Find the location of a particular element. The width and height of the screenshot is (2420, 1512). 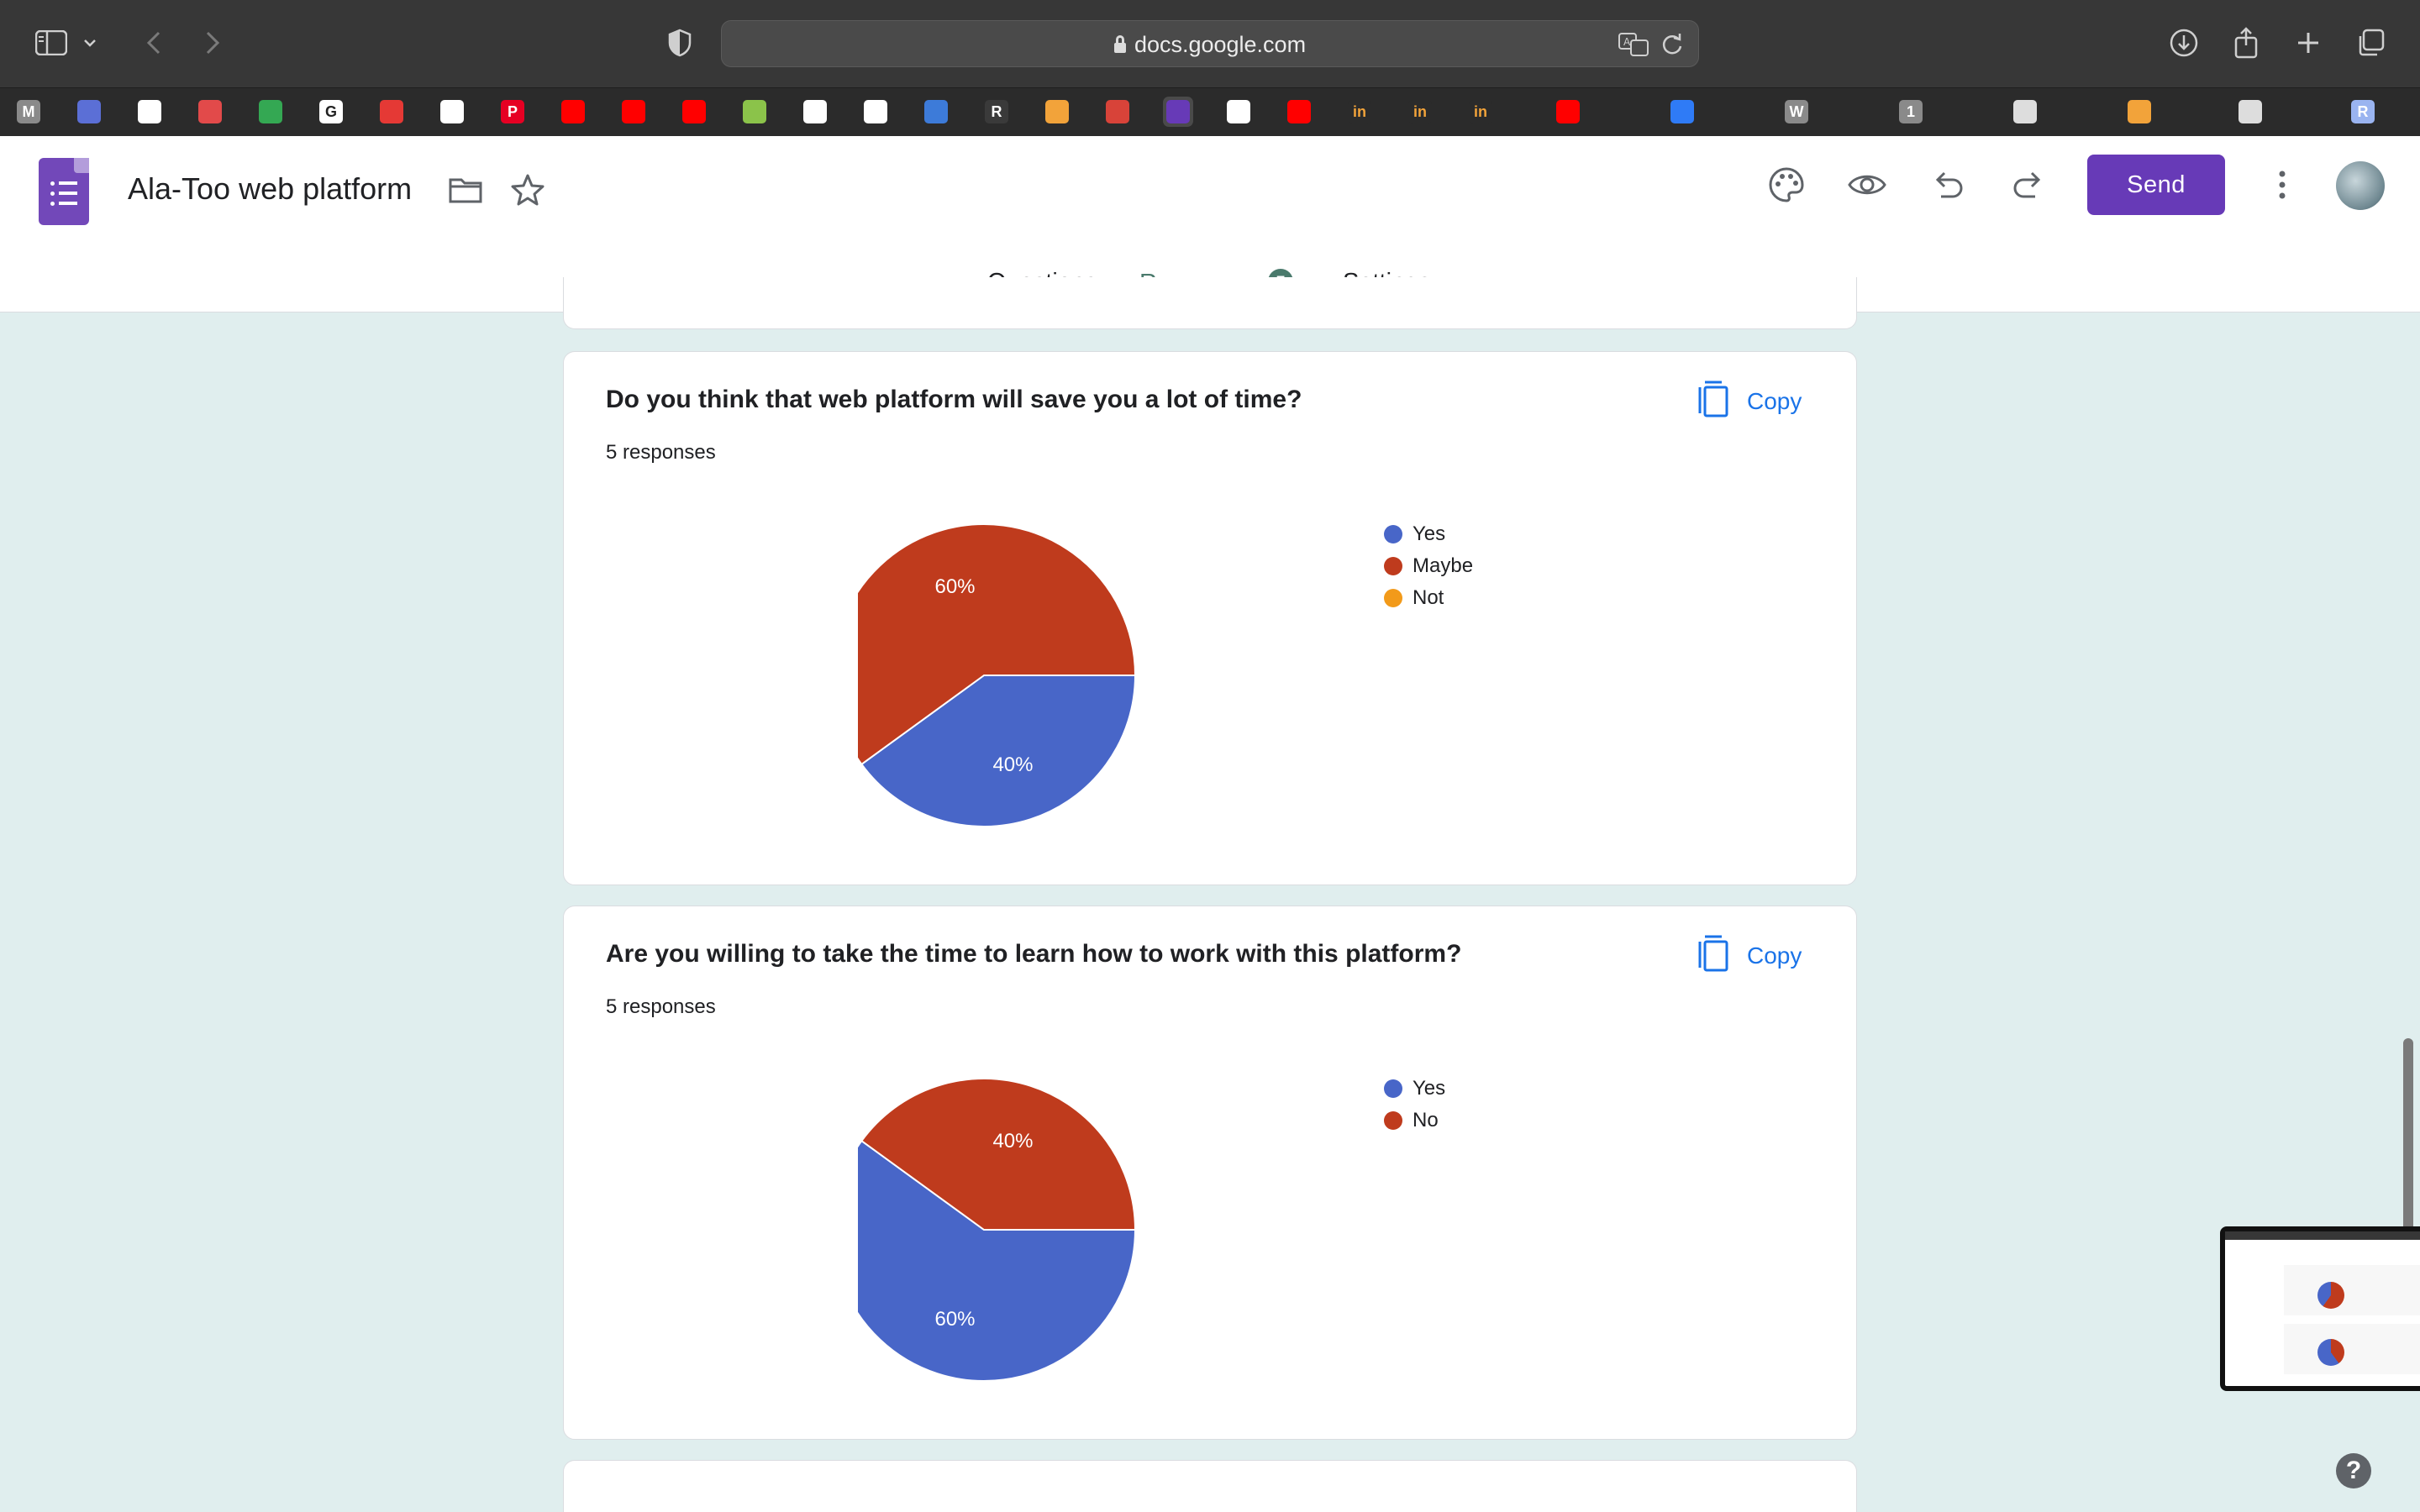

account-avatar is located at coordinates (2360, 185).